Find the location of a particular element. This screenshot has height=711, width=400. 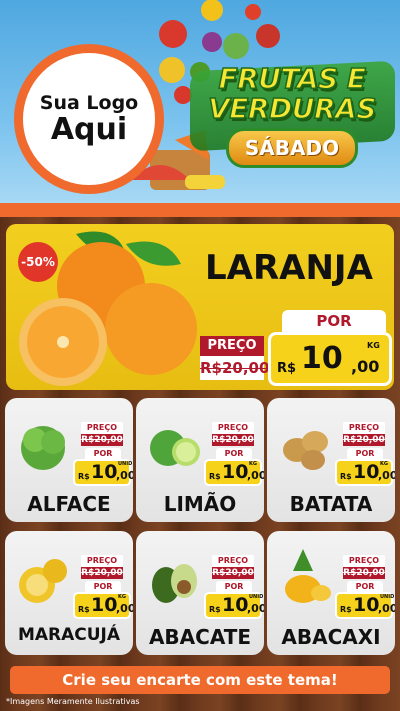

hero-currency: R$ is located at coordinates (287, 368).